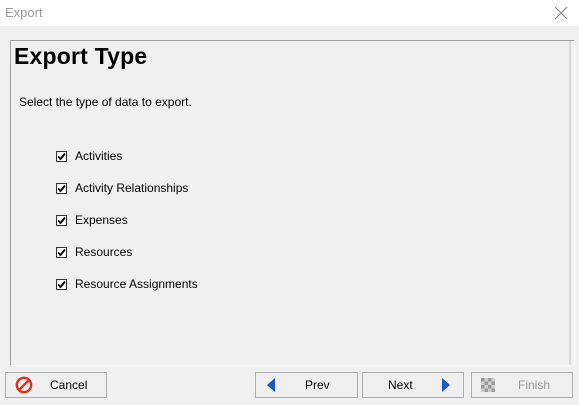 This screenshot has height=405, width=579. I want to click on button-bar: Cancel Prev Next Finish, so click(289, 385).